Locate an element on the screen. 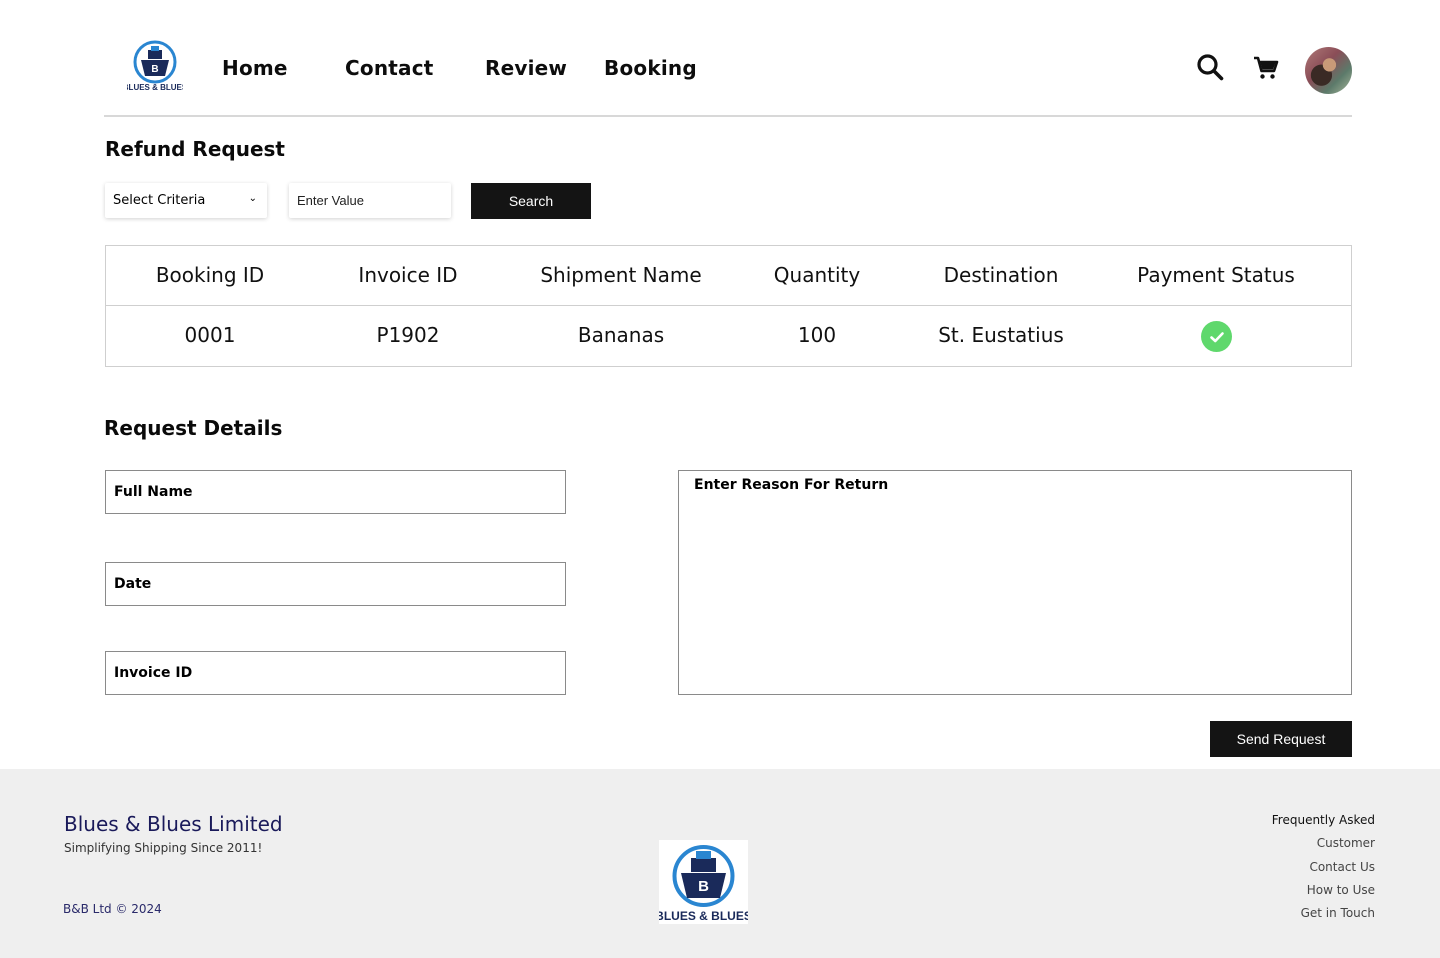 The height and width of the screenshot is (958, 1440). cell-invoice-id: P1902 is located at coordinates (408, 335).